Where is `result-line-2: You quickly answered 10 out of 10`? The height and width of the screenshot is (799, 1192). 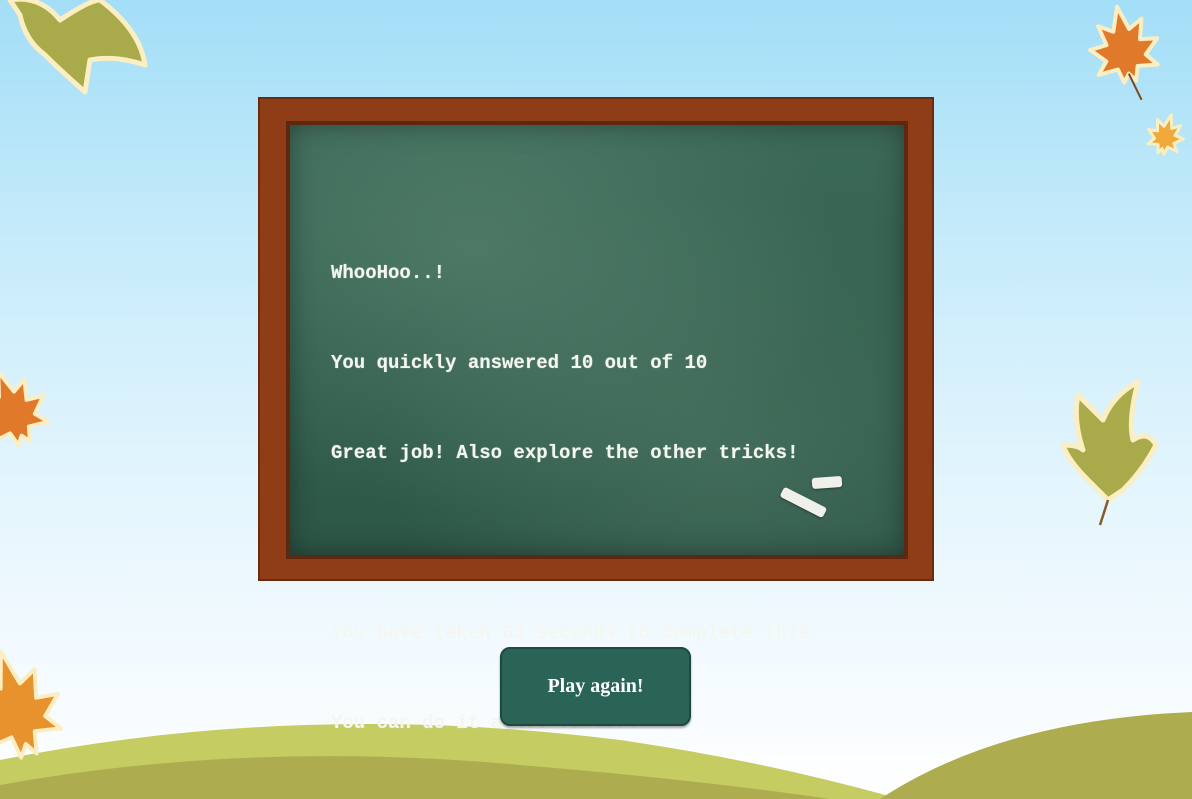
result-line-2: You quickly answered 10 out of 10 is located at coordinates (519, 363).